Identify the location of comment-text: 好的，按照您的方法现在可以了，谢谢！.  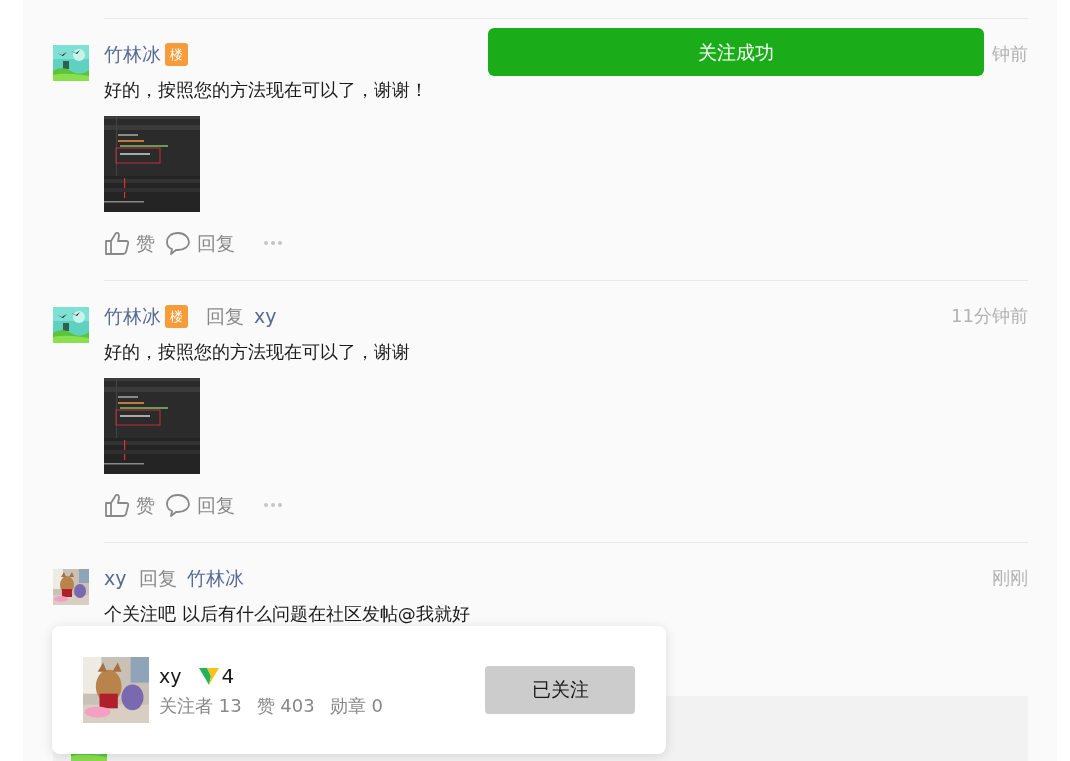
(266, 90).